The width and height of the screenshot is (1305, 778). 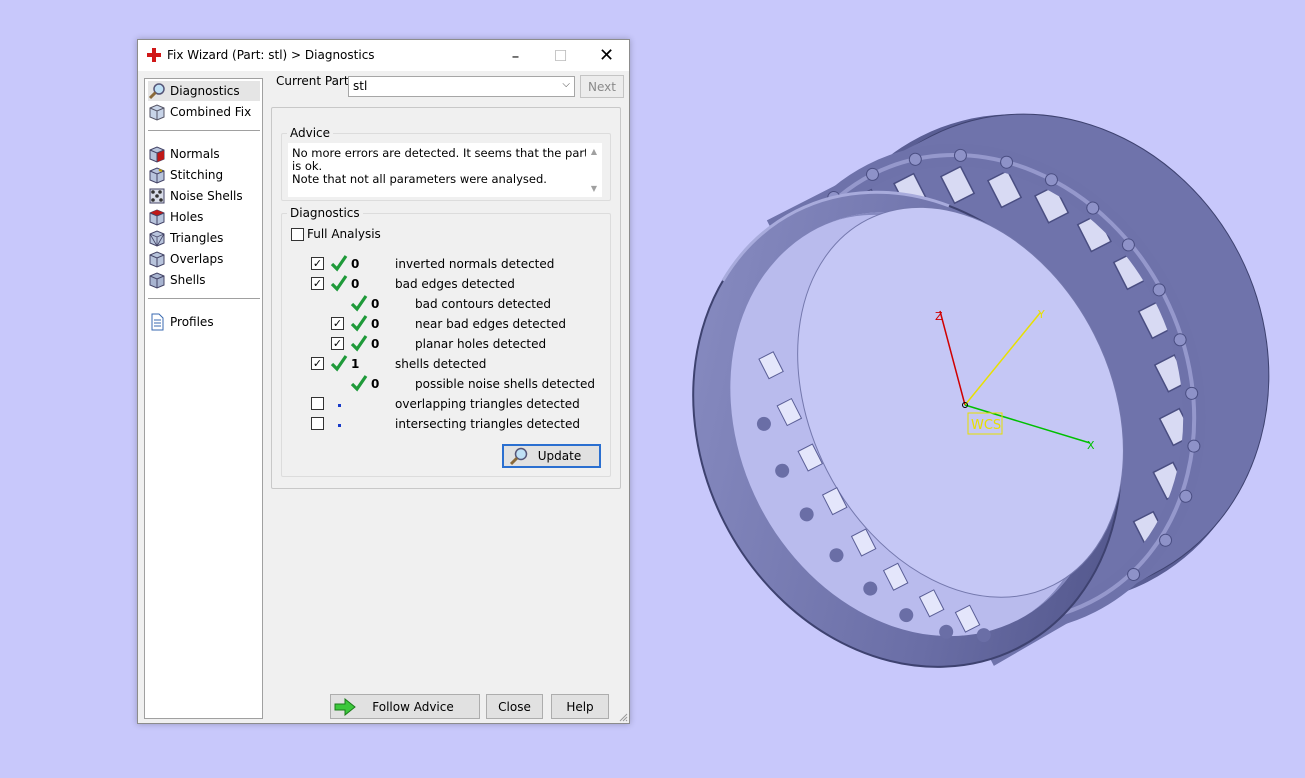 I want to click on red-cross-icon, so click(x=154, y=55).